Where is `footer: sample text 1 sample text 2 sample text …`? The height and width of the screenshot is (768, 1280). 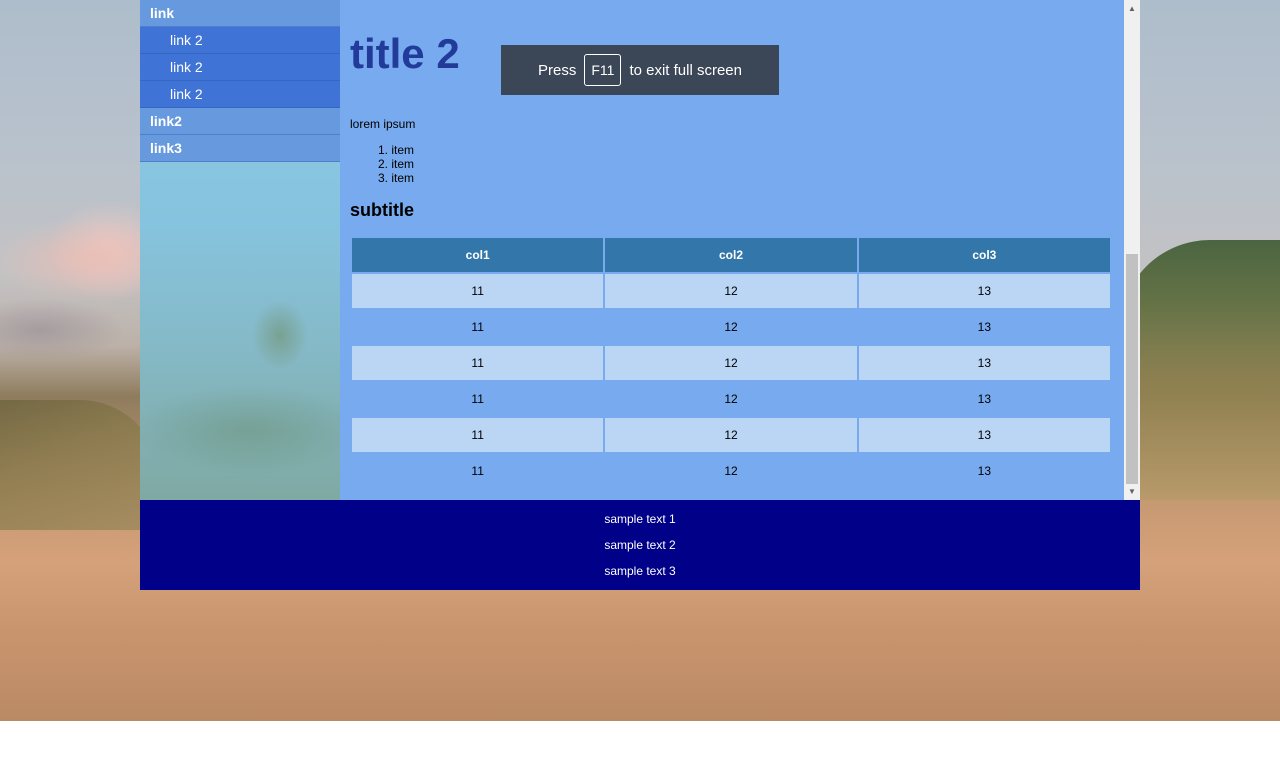 footer: sample text 1 sample text 2 sample text … is located at coordinates (640, 545).